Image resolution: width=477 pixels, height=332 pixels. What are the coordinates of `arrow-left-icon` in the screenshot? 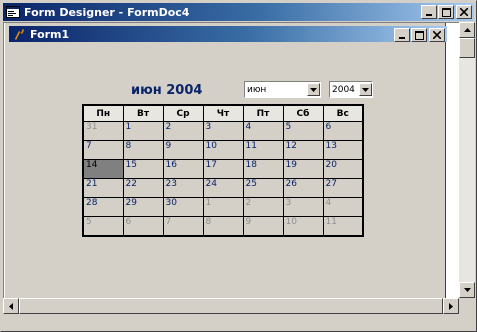 It's located at (11, 306).